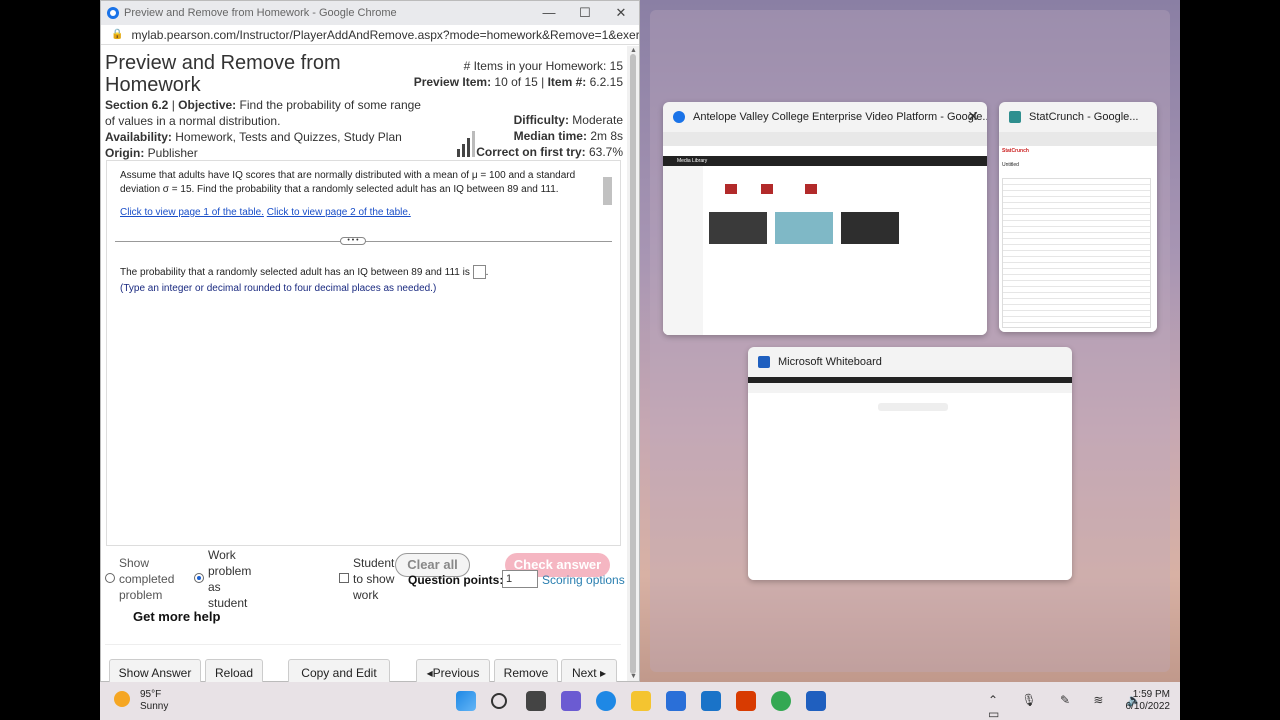 This screenshot has height=720, width=1280. Describe the element at coordinates (605, 152) in the screenshot. I see `correct-value: 63.7%` at that location.